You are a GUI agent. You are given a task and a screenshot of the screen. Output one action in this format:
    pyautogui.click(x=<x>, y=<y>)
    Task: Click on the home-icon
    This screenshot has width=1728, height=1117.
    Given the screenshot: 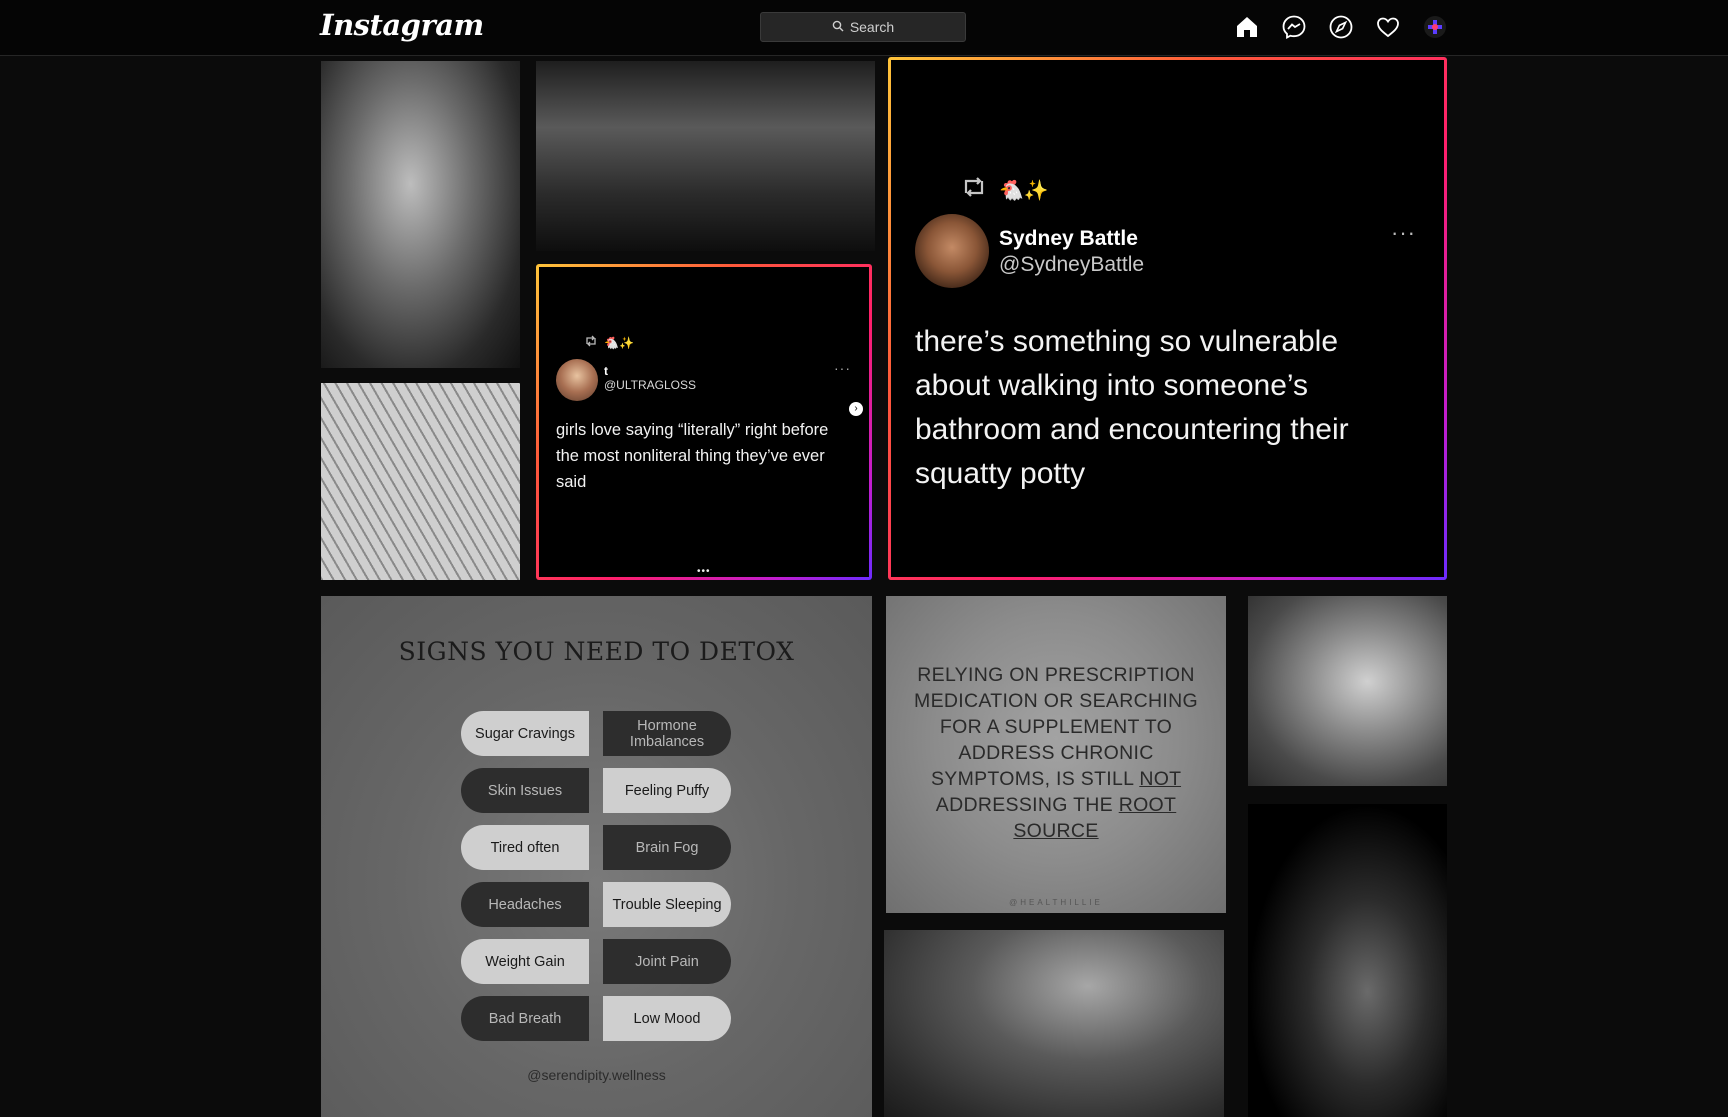 What is the action you would take?
    pyautogui.click(x=1247, y=27)
    